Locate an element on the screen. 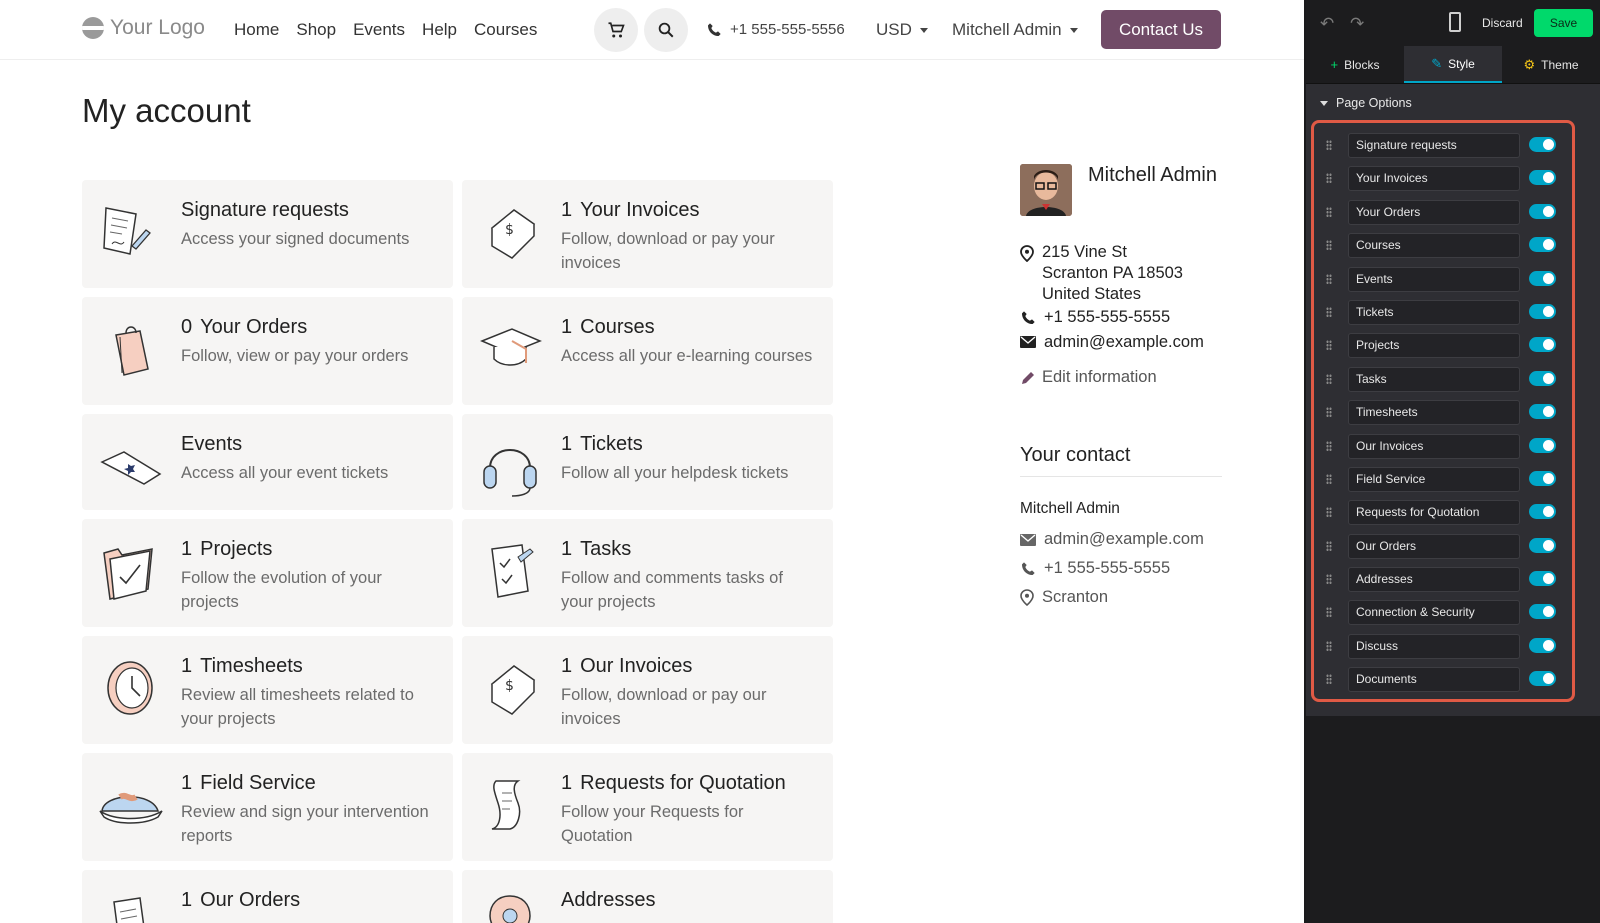 This screenshot has width=1600, height=923. tab-style: ✎ Style is located at coordinates (1453, 64).